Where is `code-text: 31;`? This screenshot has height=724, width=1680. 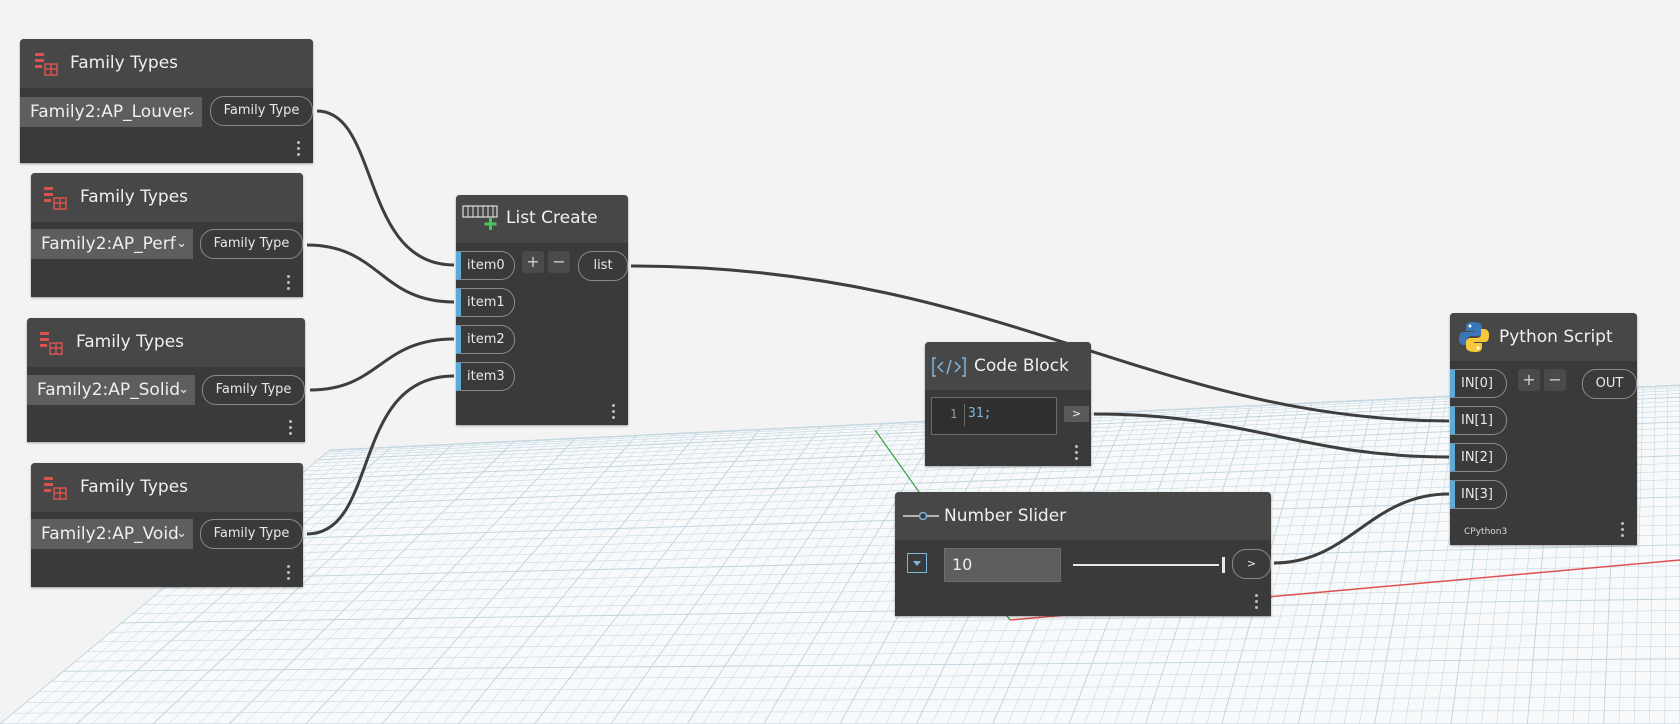
code-text: 31; is located at coordinates (980, 413).